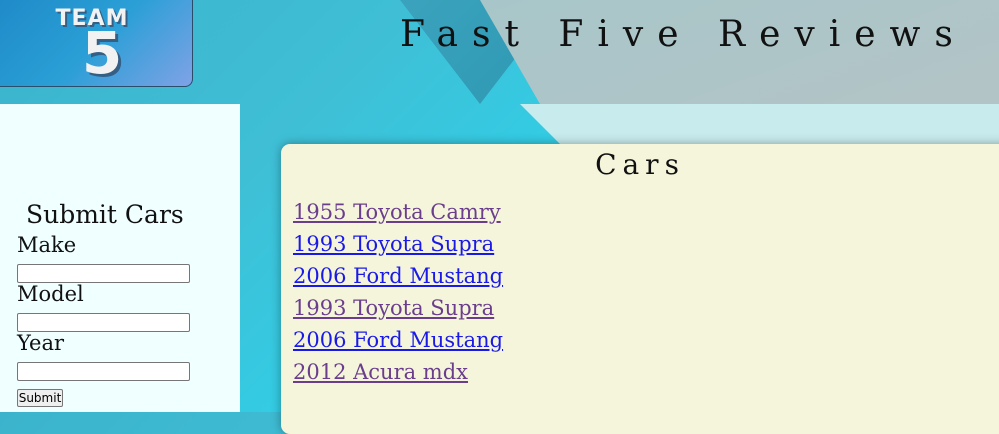 The image size is (999, 434). Describe the element at coordinates (50, 294) in the screenshot. I see `model-label: Model` at that location.